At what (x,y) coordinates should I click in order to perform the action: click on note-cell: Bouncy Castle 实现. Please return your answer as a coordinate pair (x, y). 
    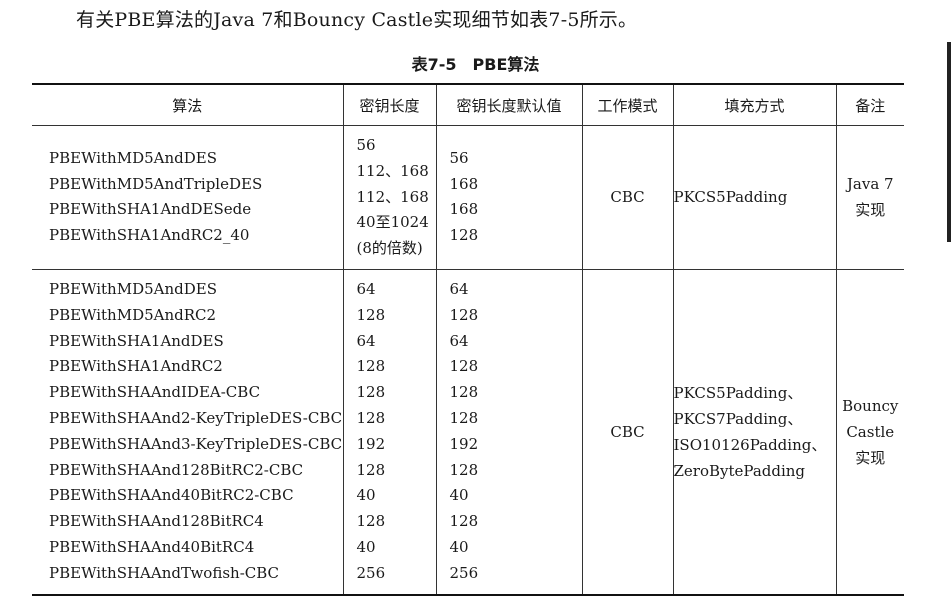
    Looking at the image, I should click on (869, 432).